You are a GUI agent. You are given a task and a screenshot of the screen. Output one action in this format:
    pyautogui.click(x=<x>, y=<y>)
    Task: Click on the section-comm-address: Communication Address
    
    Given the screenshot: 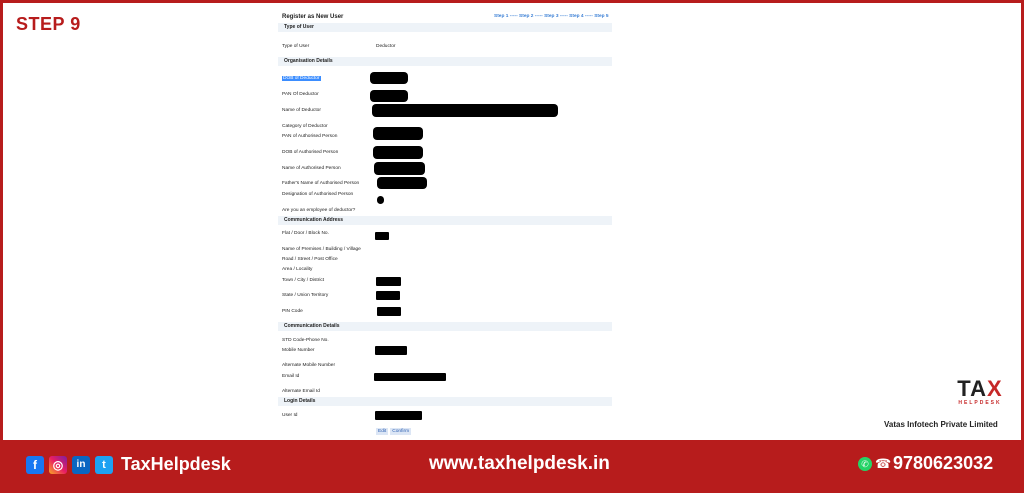 What is the action you would take?
    pyautogui.click(x=445, y=220)
    